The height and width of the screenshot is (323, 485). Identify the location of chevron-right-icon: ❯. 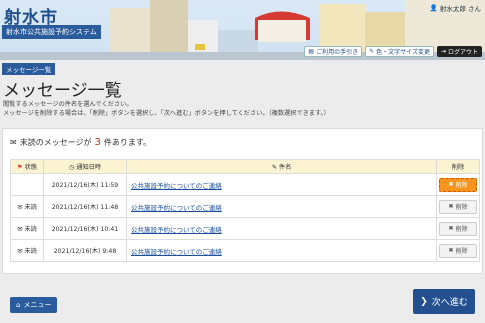
(424, 301).